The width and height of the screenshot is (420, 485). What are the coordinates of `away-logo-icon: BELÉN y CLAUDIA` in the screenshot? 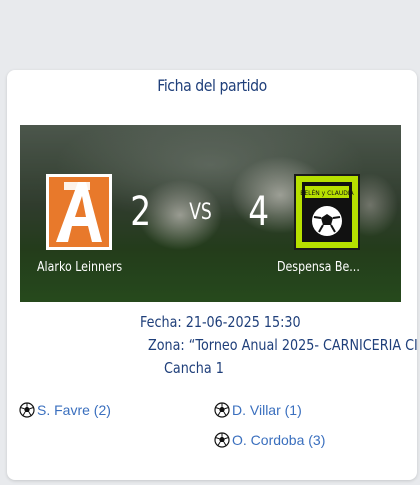 It's located at (327, 212).